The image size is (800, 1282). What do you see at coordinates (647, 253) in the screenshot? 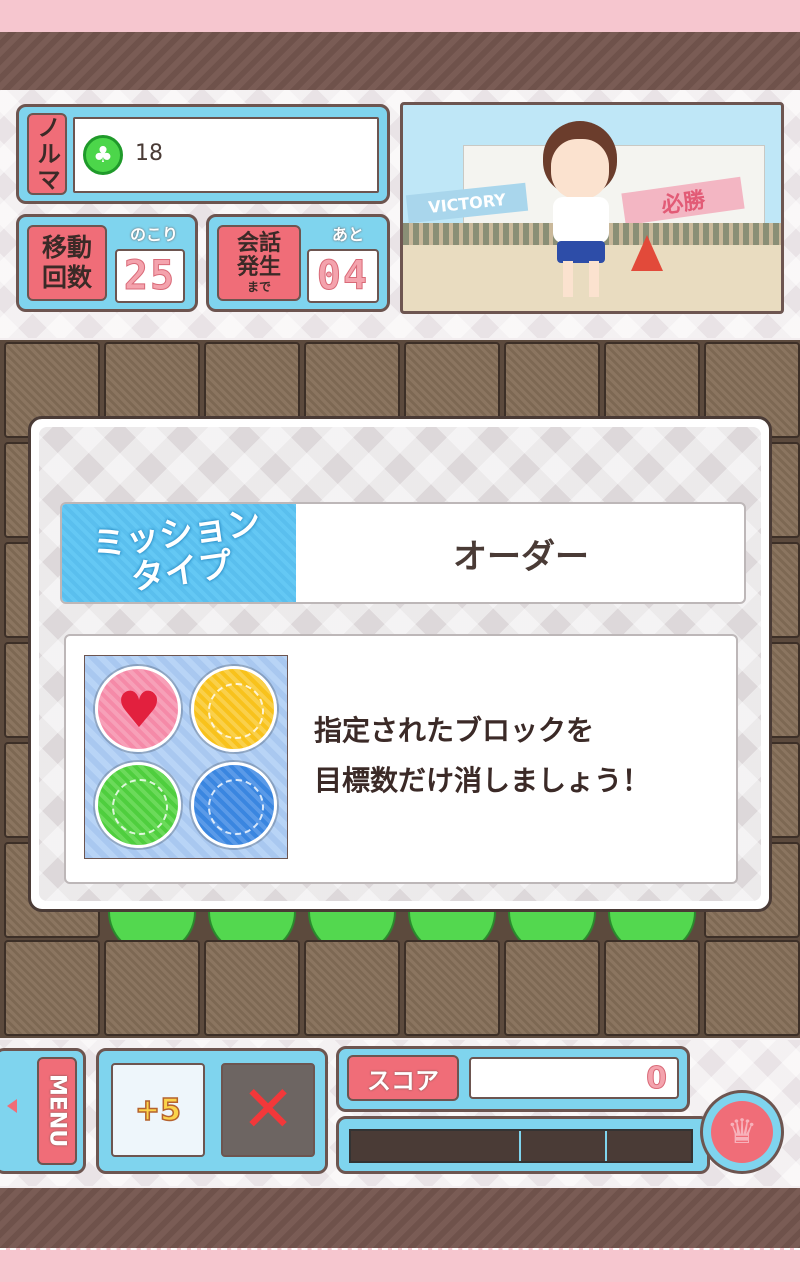
I see `traffic-cone` at bounding box center [647, 253].